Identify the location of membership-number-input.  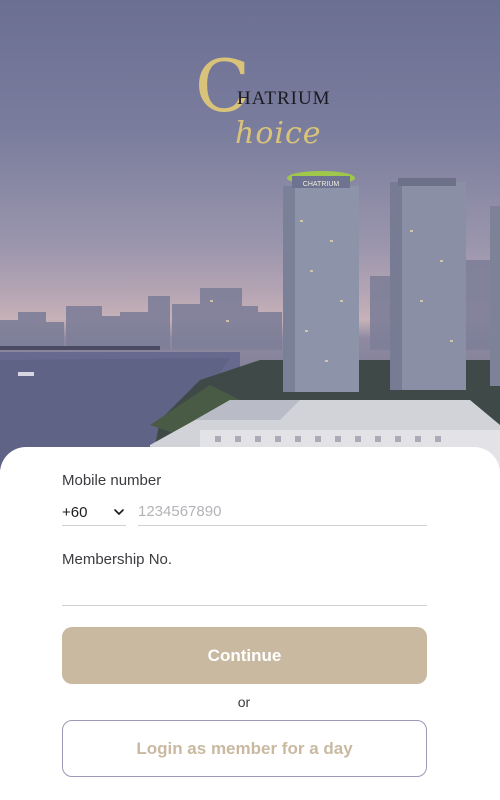
(244, 592).